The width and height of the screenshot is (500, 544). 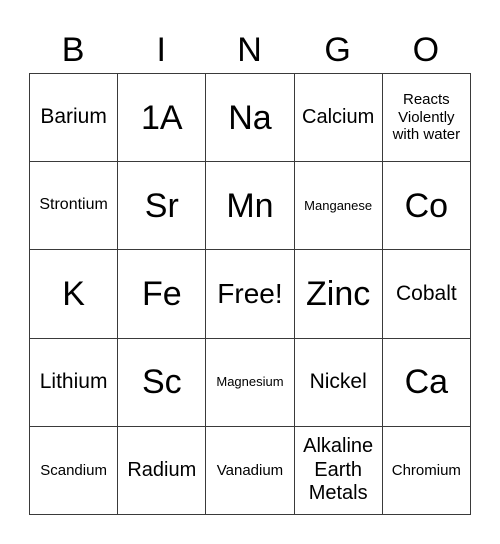 I want to click on bingo-cell: Sr, so click(x=162, y=206).